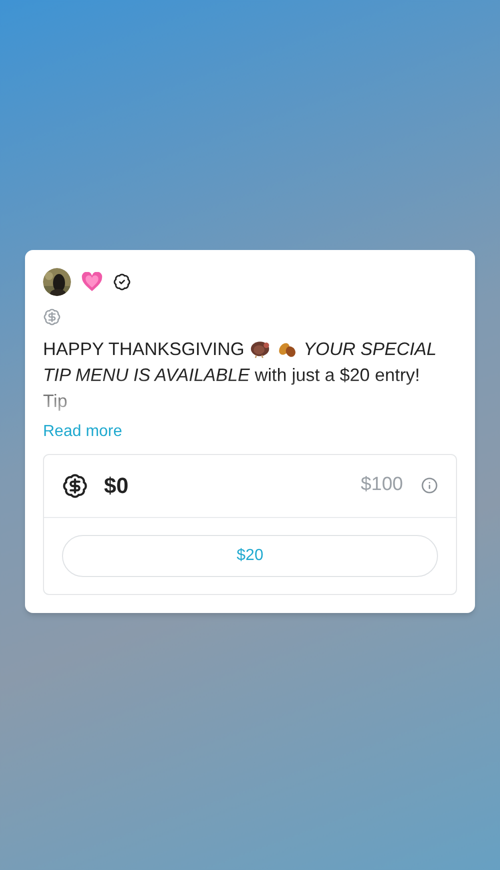 This screenshot has width=500, height=870. What do you see at coordinates (116, 486) in the screenshot?
I see `tip-amount: $0` at bounding box center [116, 486].